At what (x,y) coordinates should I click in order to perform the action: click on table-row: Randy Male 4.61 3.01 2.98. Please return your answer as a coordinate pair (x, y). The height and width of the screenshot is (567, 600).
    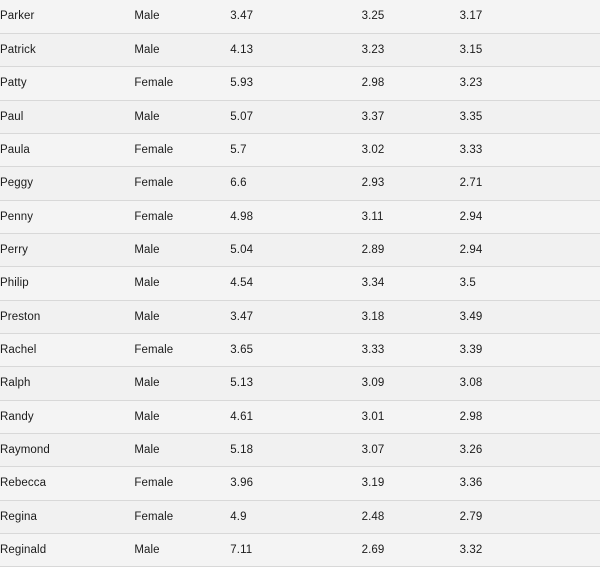
    Looking at the image, I should click on (300, 417).